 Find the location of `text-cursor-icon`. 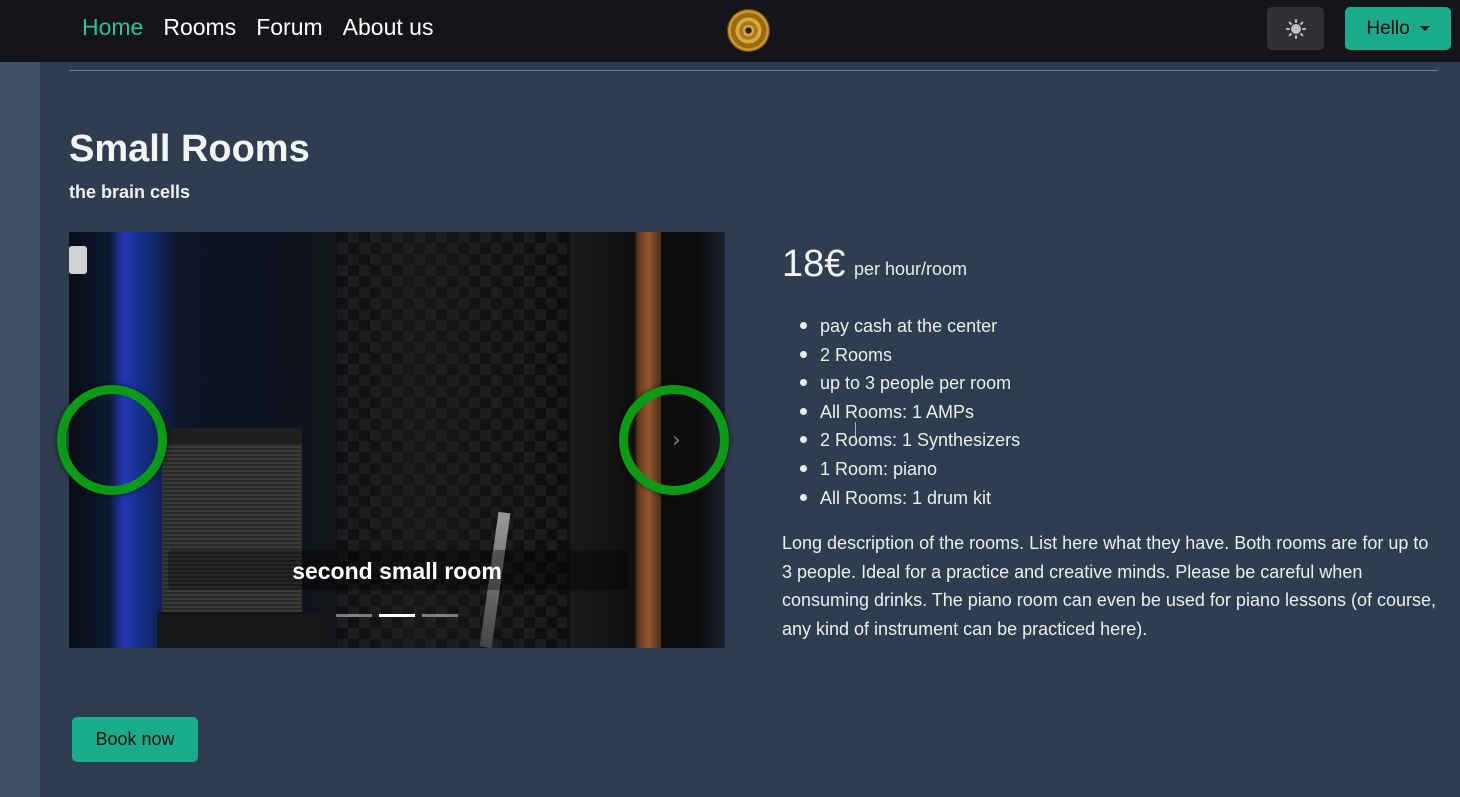

text-cursor-icon is located at coordinates (856, 430).